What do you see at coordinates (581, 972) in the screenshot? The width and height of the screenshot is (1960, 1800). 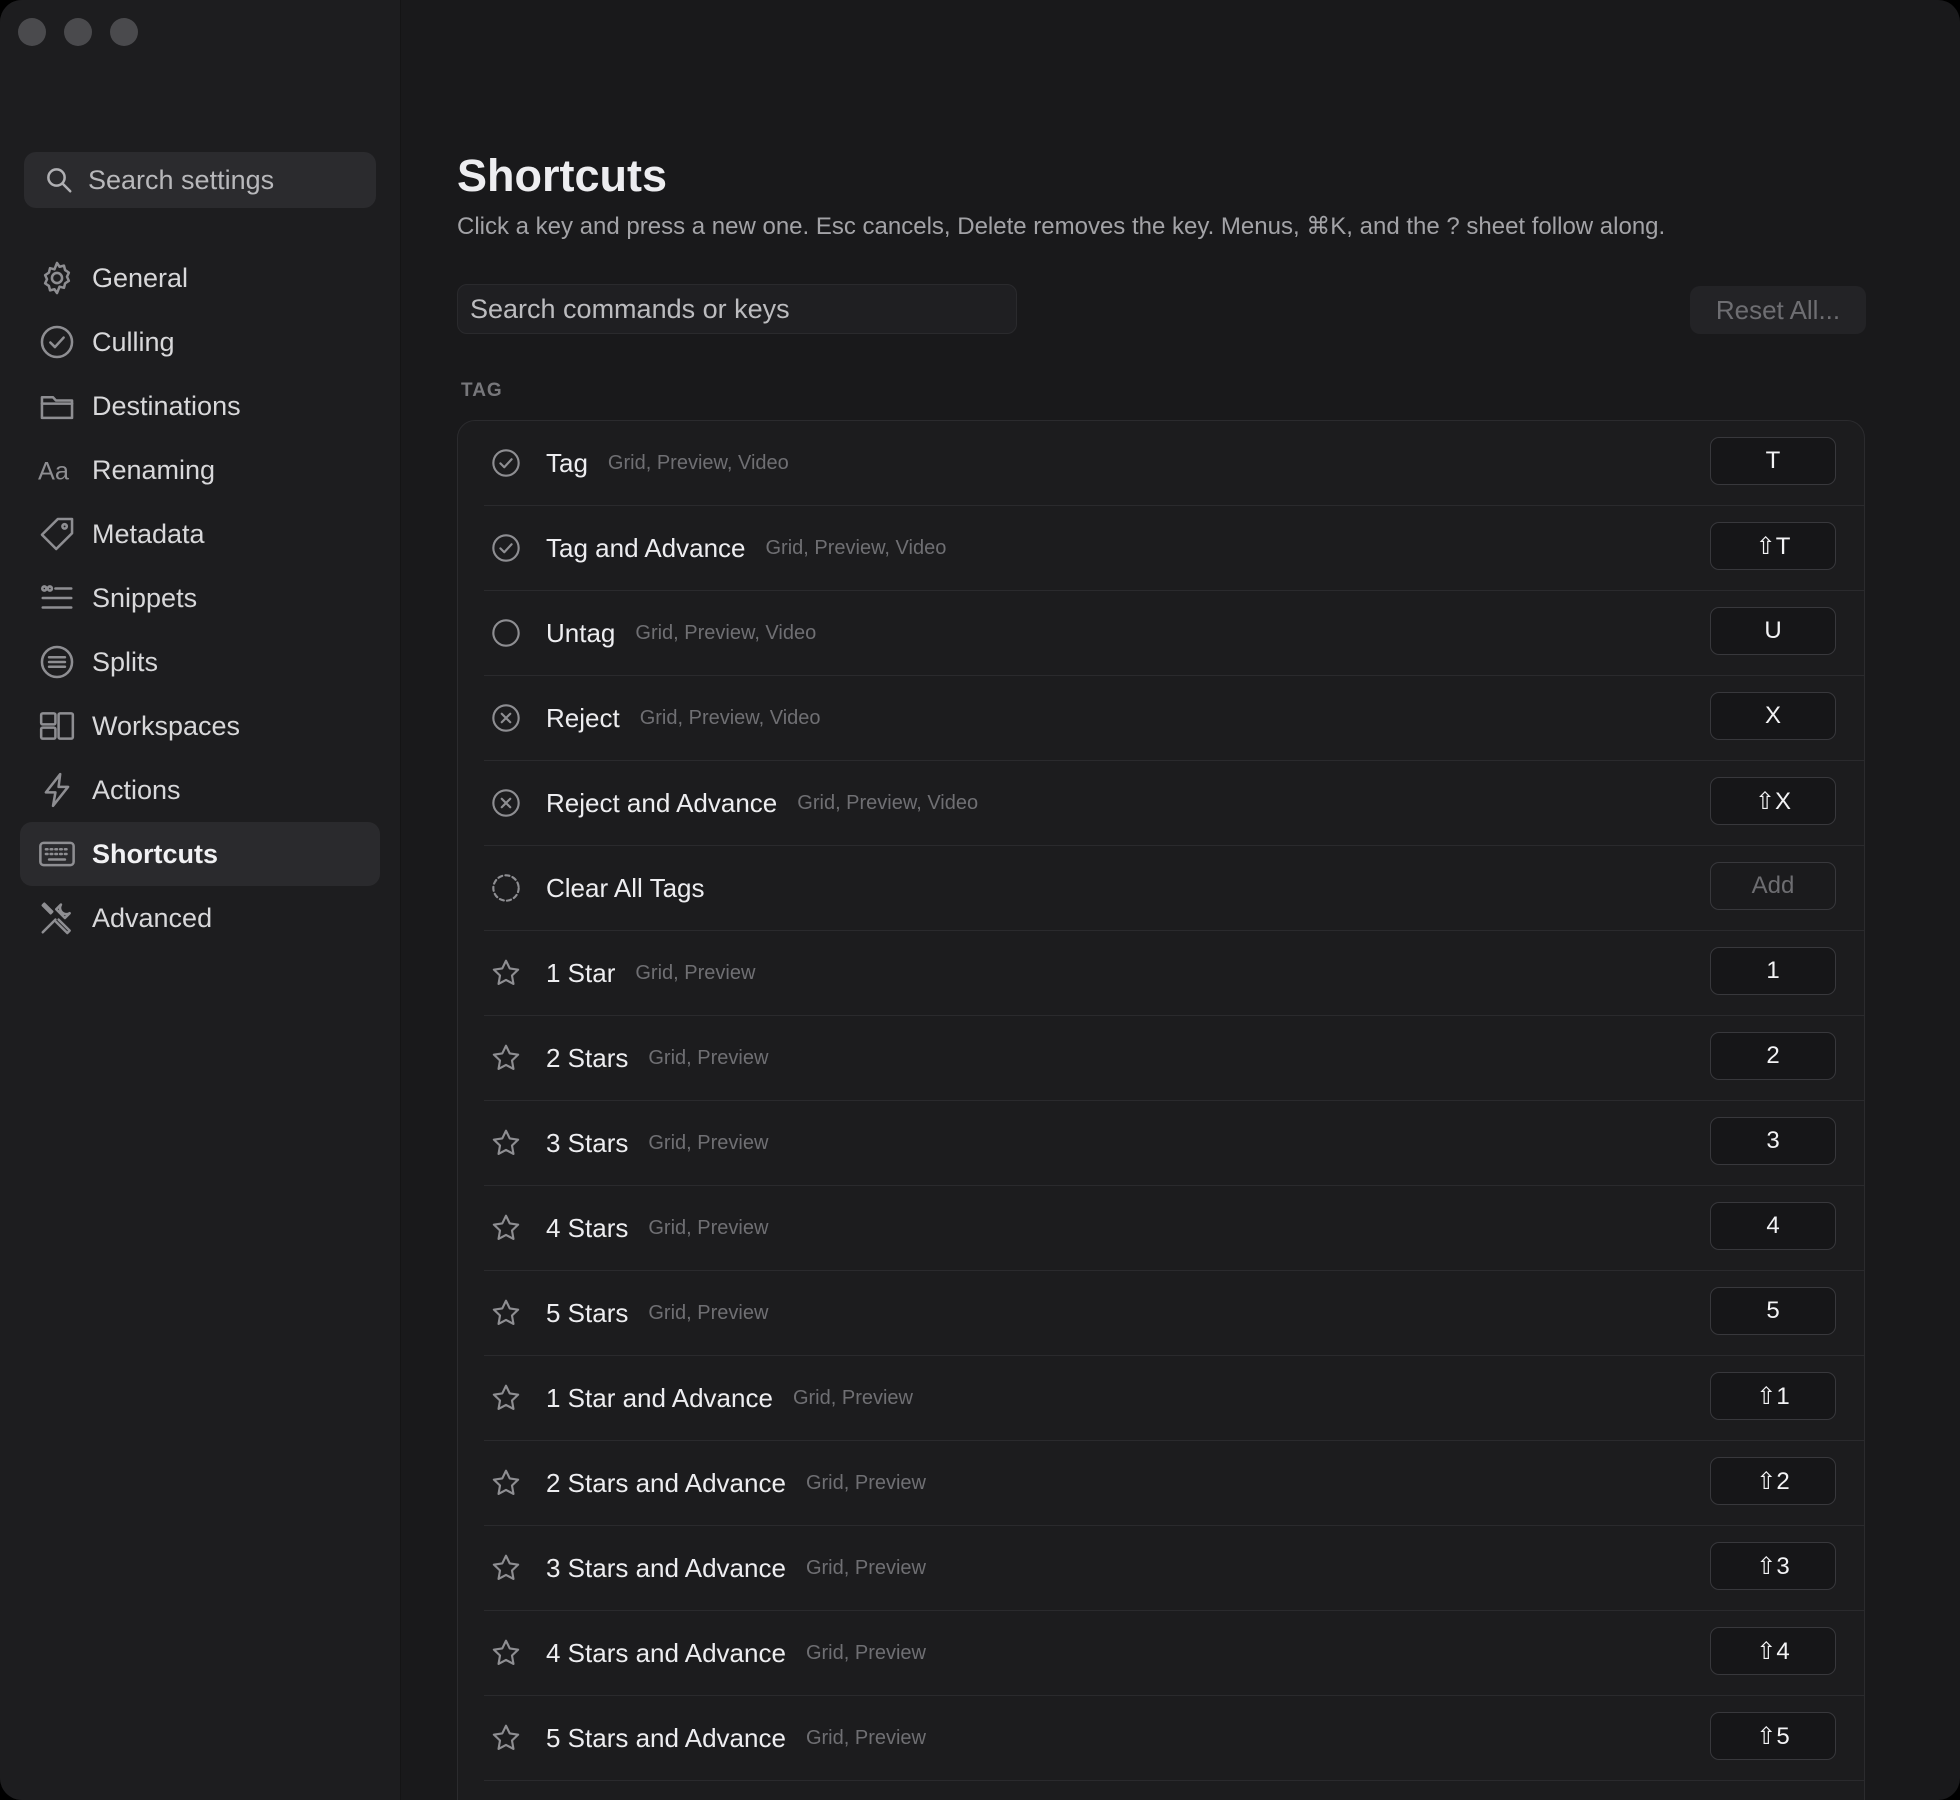 I see `command-name: 1 Star` at bounding box center [581, 972].